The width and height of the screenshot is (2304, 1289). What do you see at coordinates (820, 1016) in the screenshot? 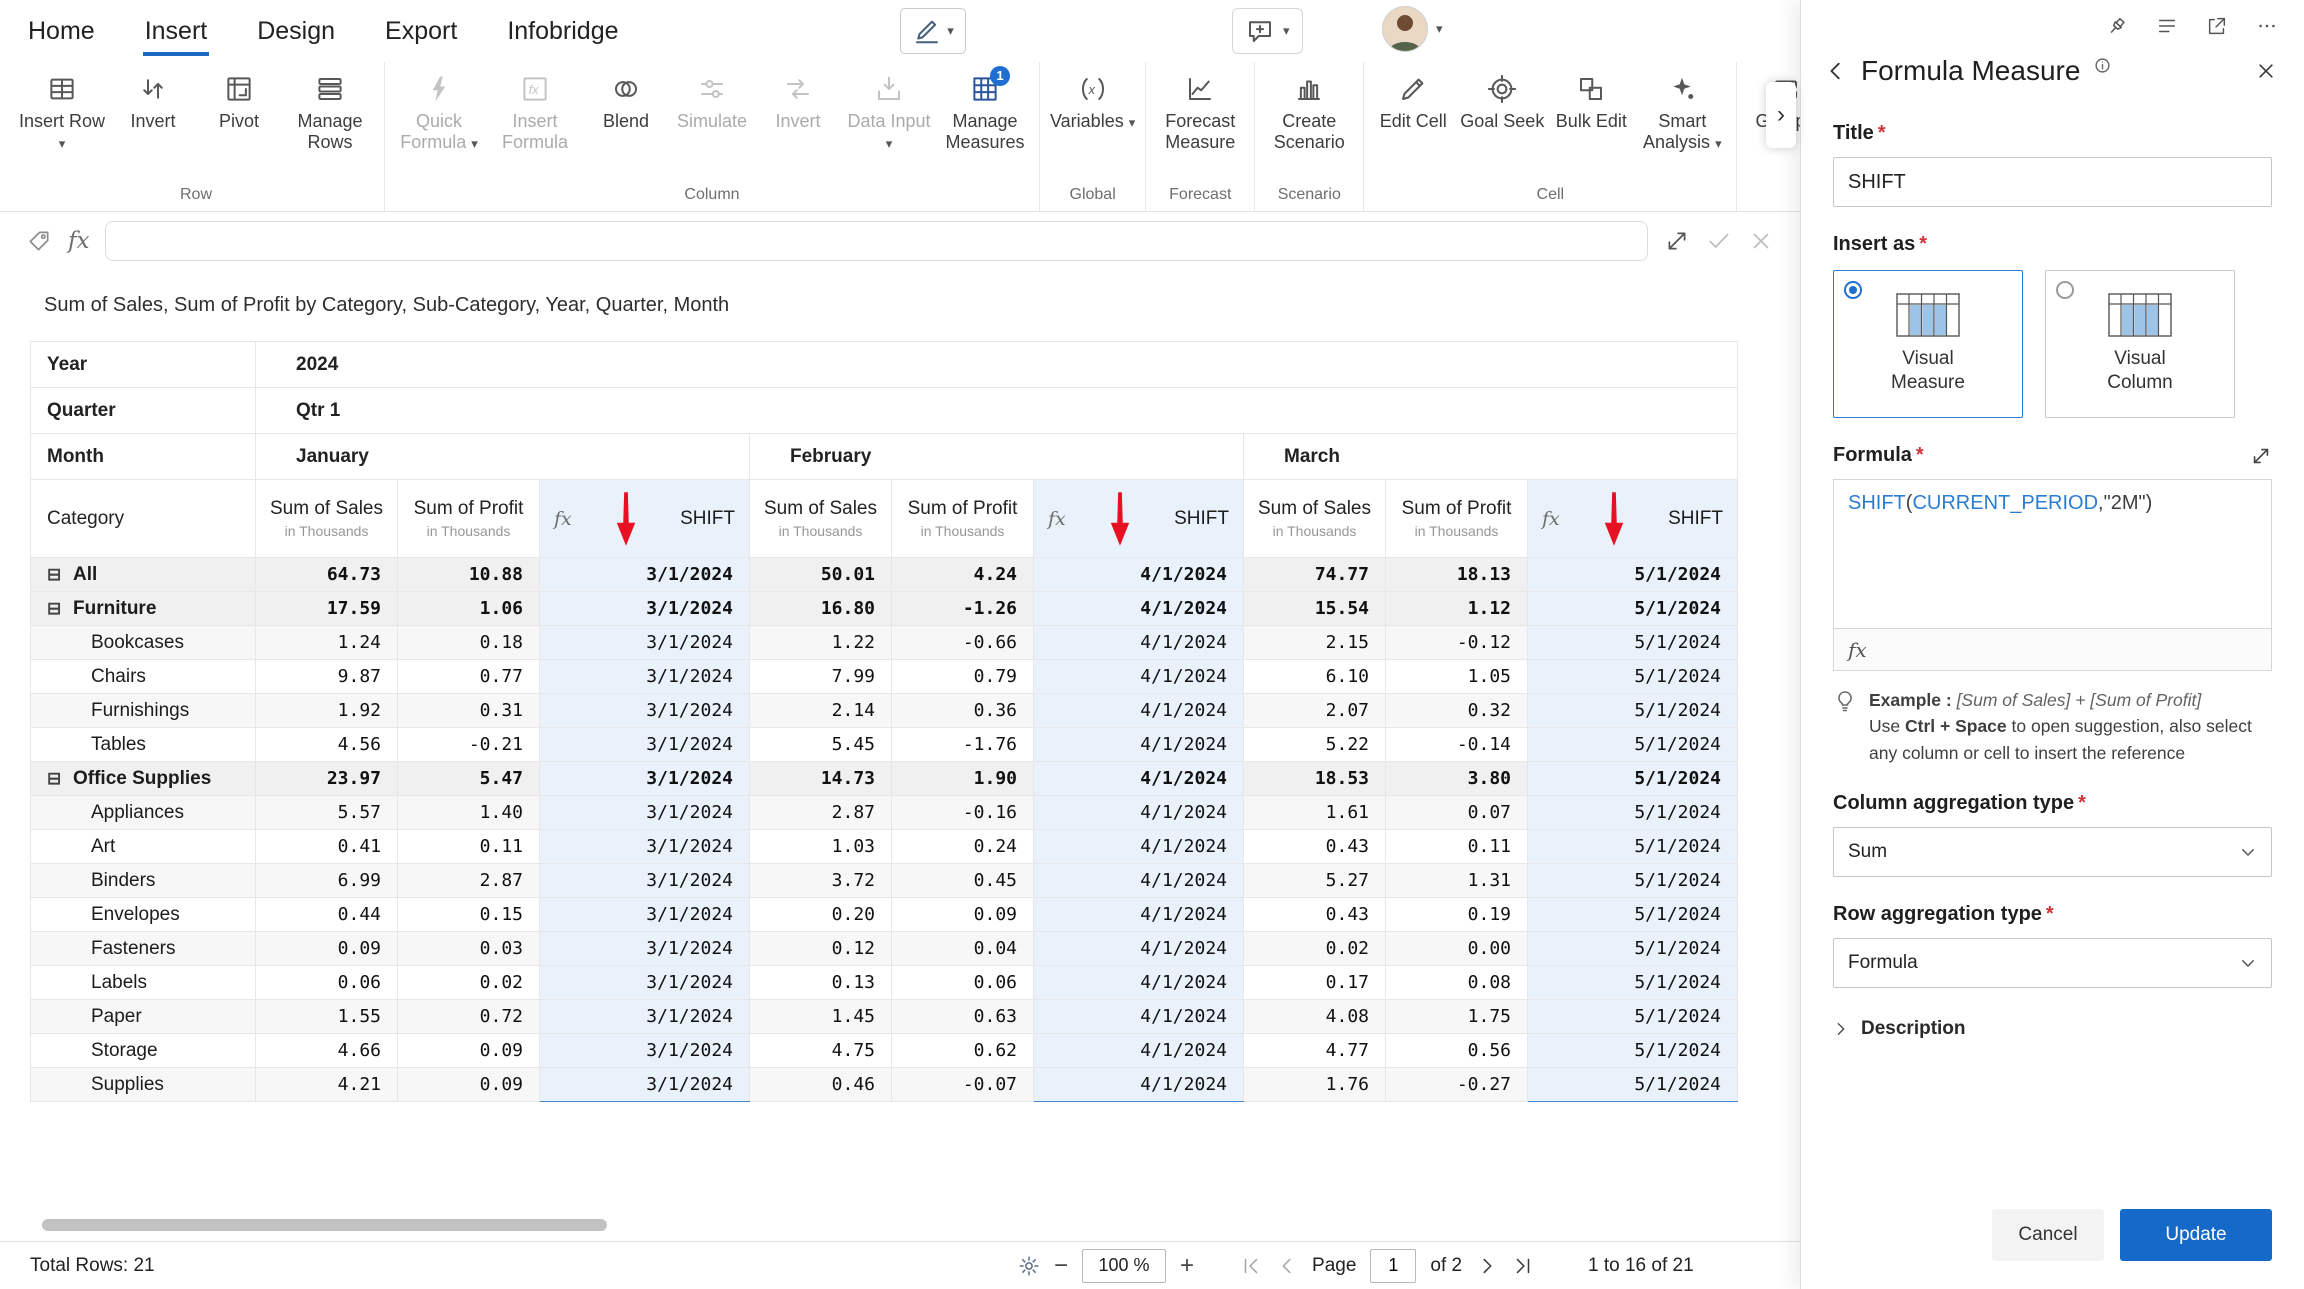
I see `cell-sales: 1.45` at bounding box center [820, 1016].